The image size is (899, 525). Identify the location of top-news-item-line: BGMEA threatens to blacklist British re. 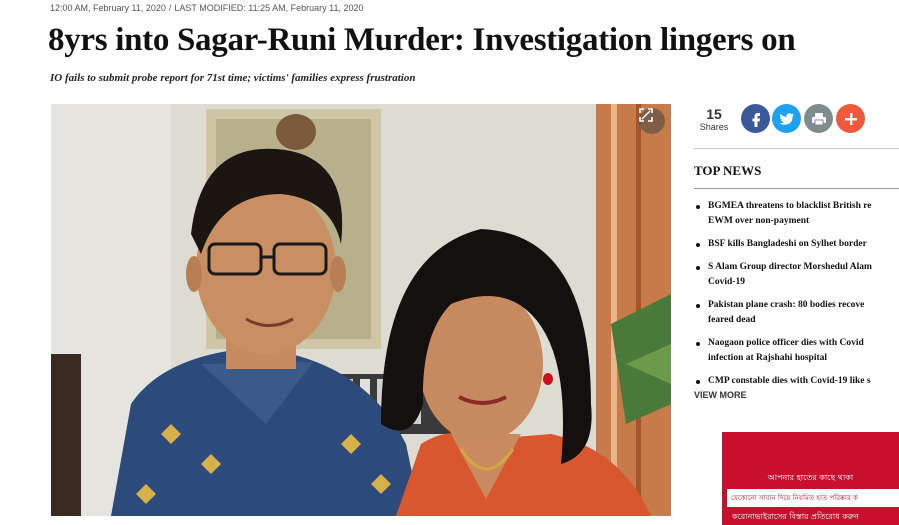
(790, 206).